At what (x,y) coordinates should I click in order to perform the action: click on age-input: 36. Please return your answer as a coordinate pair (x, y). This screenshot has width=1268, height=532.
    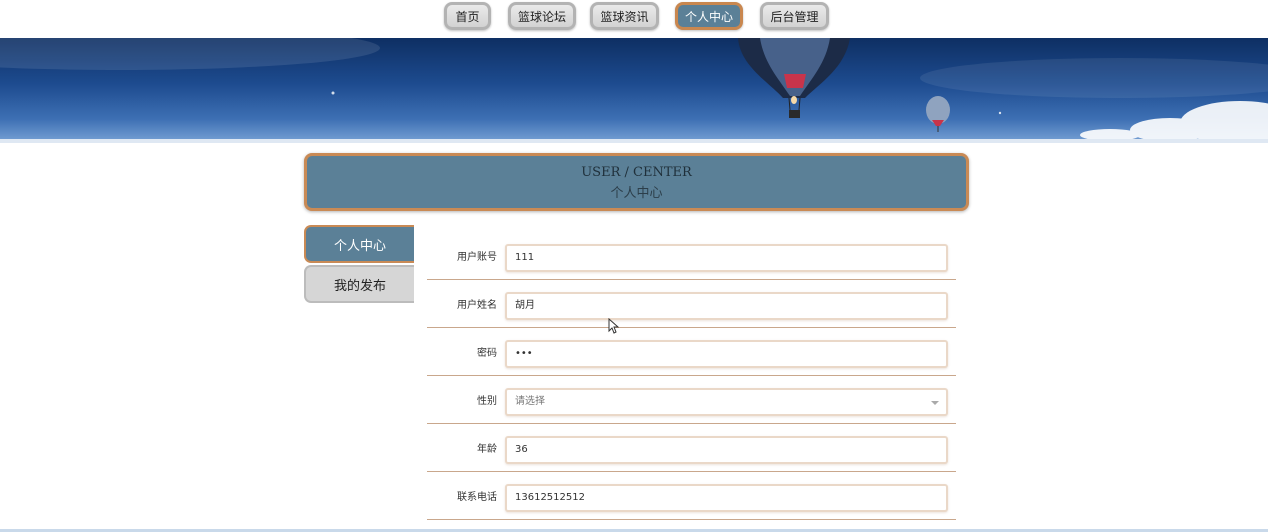
    Looking at the image, I should click on (726, 450).